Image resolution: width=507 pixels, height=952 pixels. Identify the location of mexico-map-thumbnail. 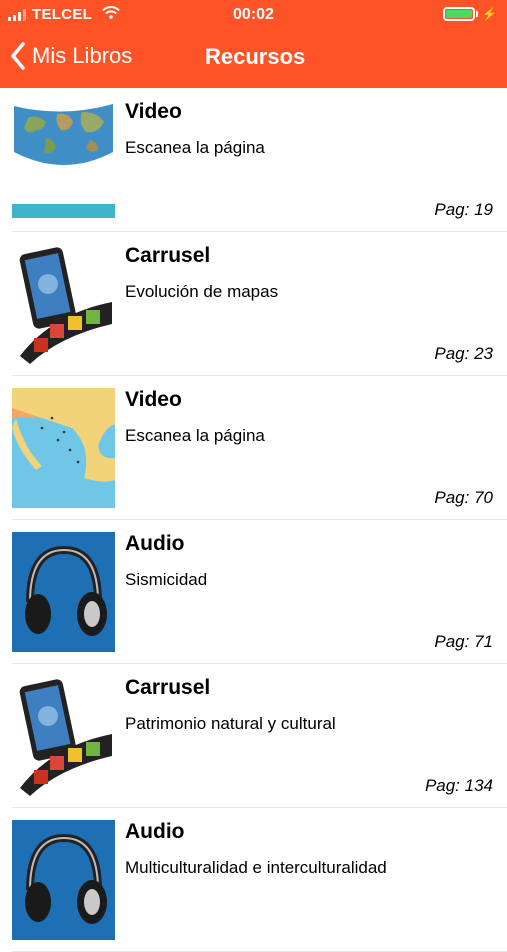
(63, 448).